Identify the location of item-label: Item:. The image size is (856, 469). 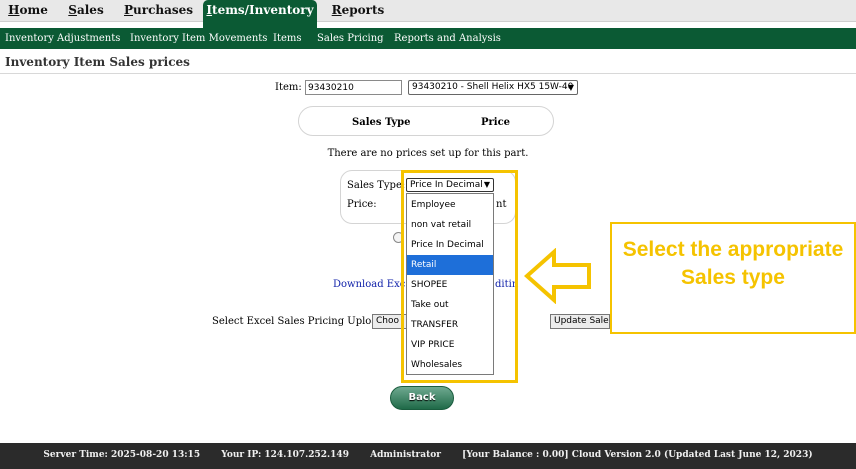
(288, 87).